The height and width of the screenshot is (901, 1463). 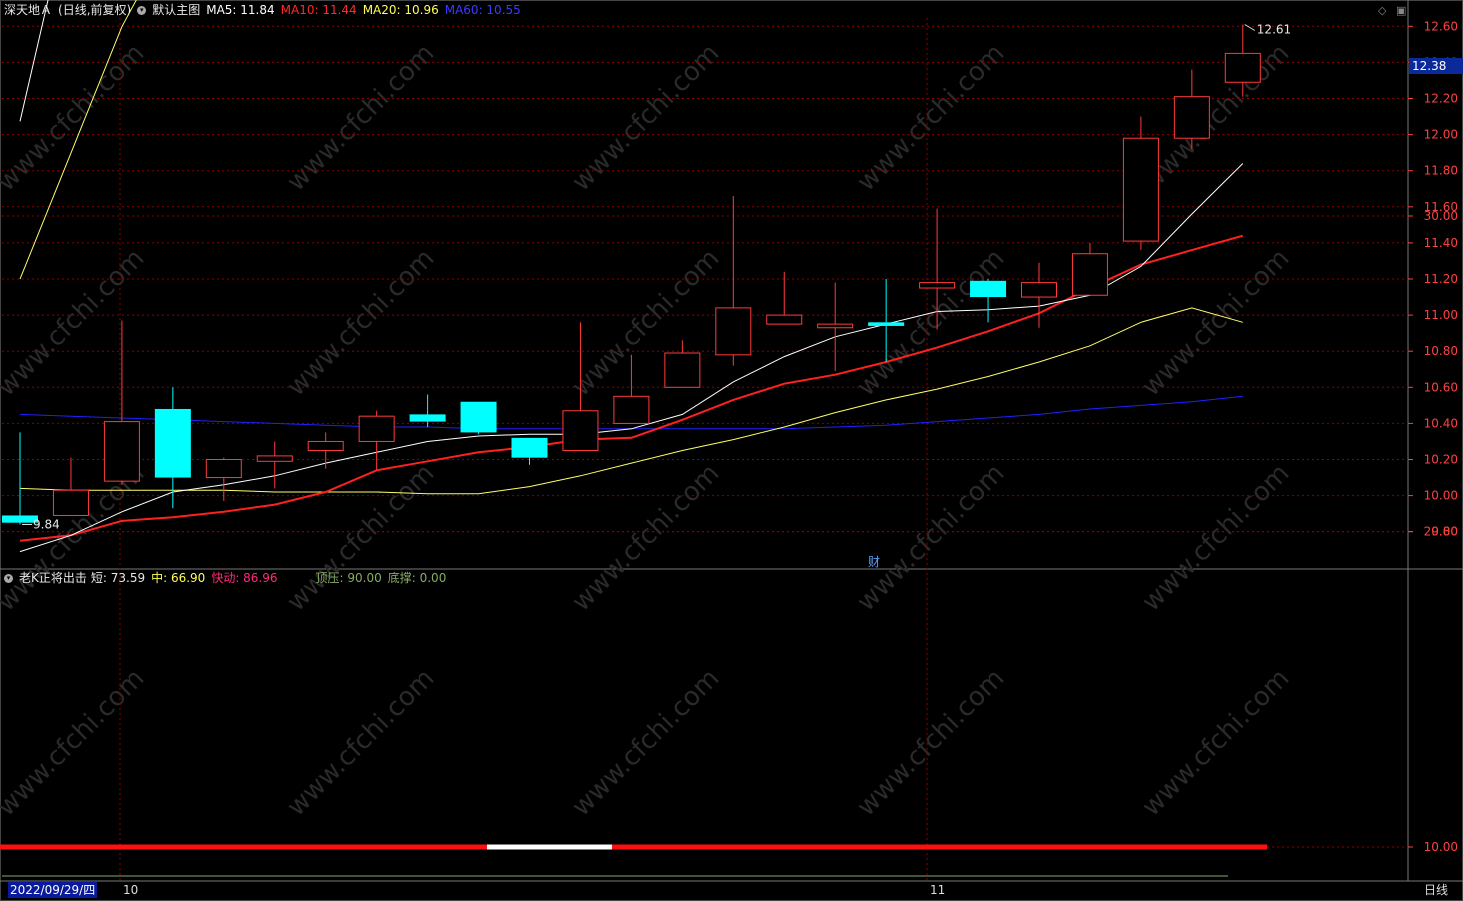 I want to click on y-tick-label: 10.20, so click(x=1441, y=460).